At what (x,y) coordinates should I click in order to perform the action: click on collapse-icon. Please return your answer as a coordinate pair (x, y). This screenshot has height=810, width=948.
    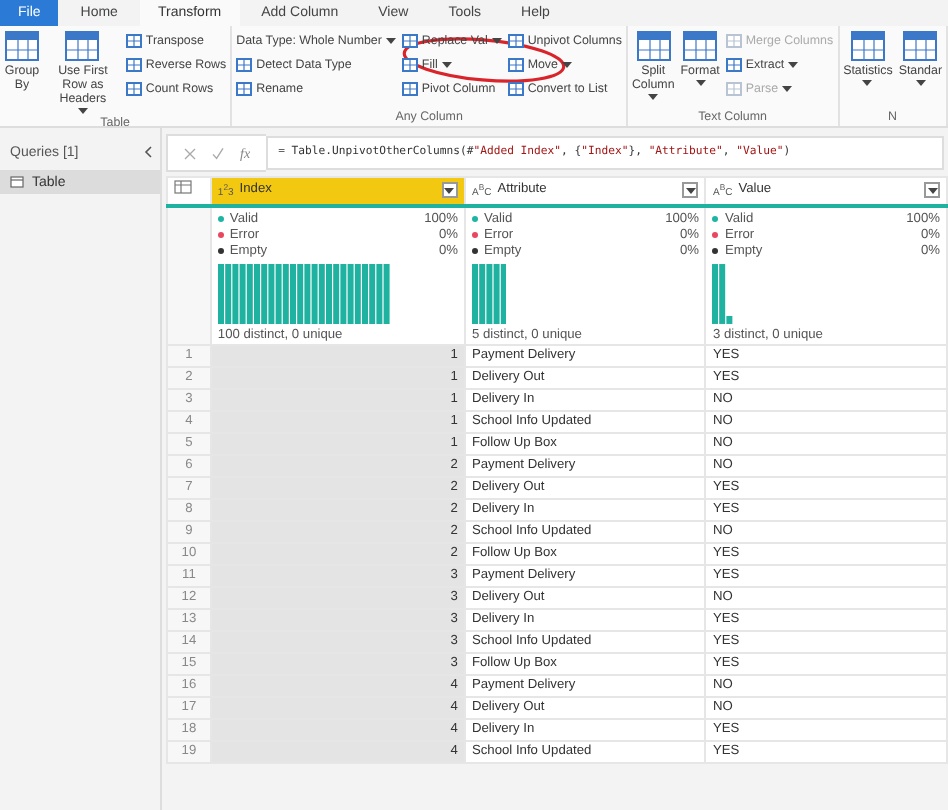
    Looking at the image, I should click on (148, 152).